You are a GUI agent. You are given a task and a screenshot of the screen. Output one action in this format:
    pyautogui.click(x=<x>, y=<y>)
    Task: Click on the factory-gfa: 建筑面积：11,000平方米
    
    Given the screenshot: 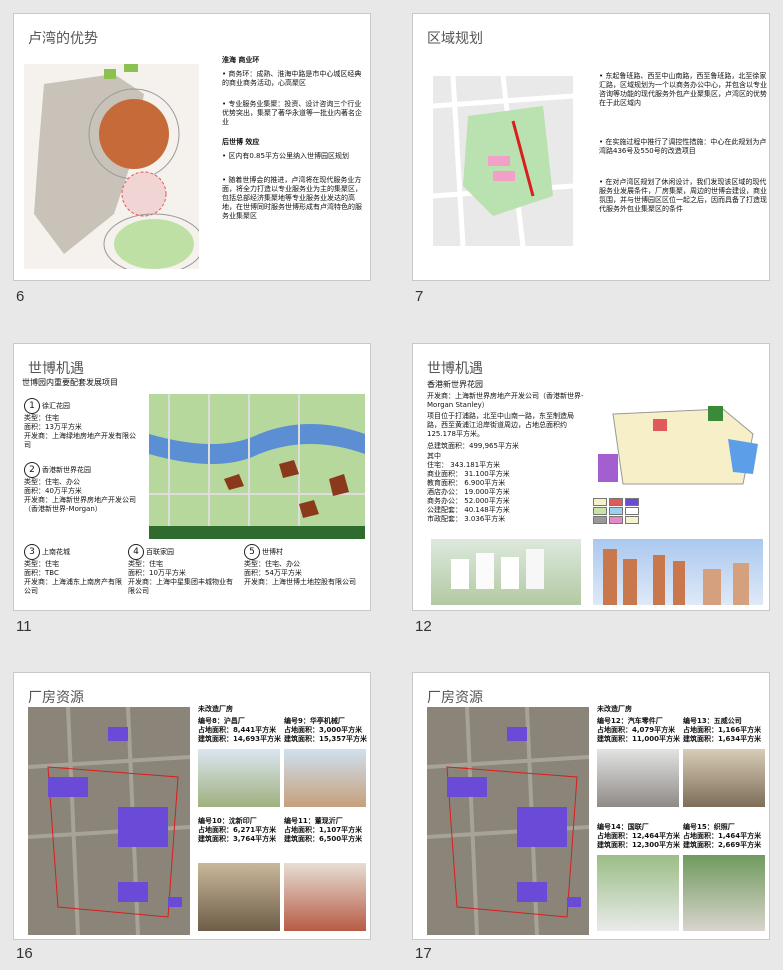 What is the action you would take?
    pyautogui.click(x=639, y=739)
    